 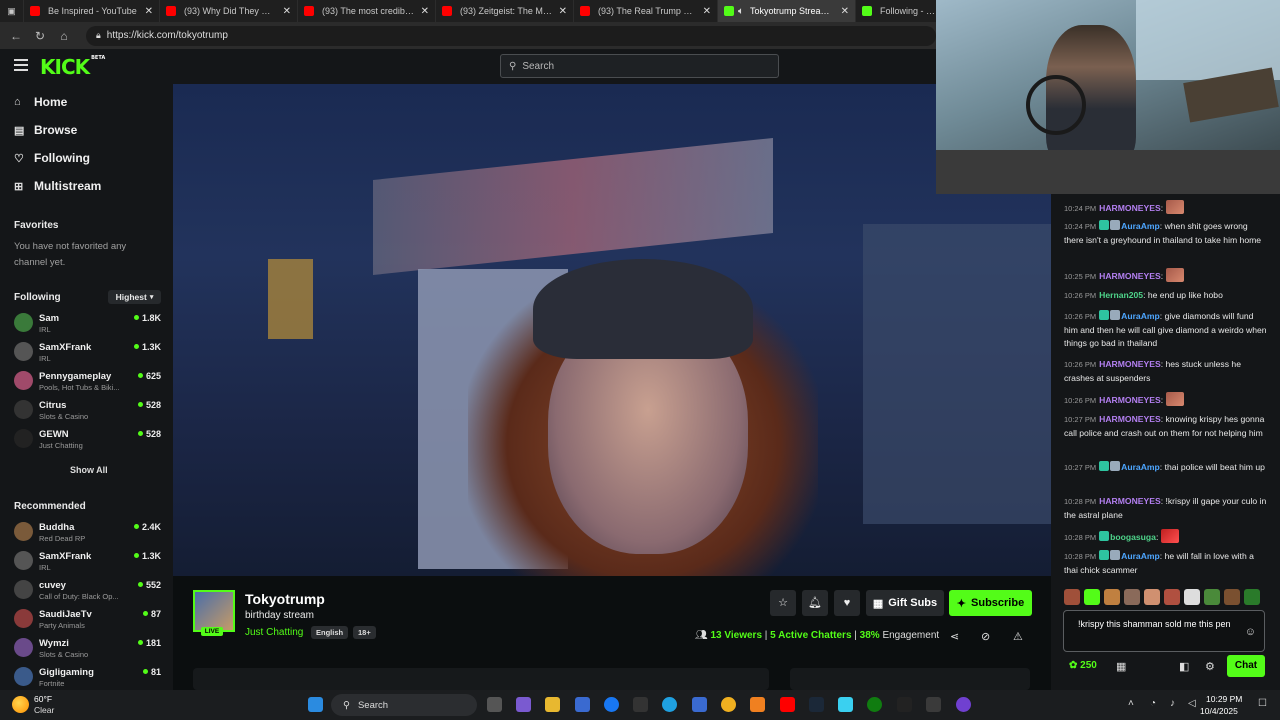 What do you see at coordinates (640, 704) in the screenshot?
I see `amazon-icon` at bounding box center [640, 704].